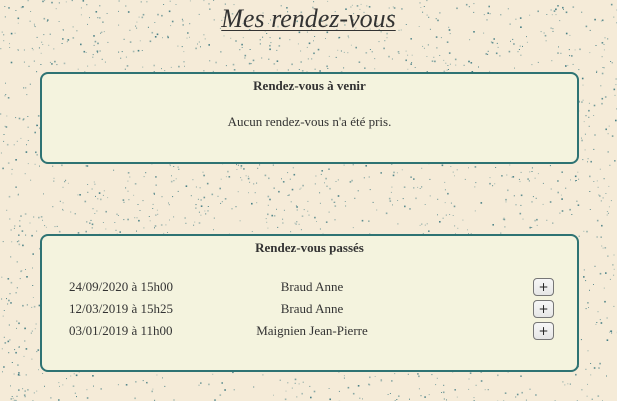 This screenshot has width=617, height=401. What do you see at coordinates (309, 121) in the screenshot?
I see `no-appointments-message: Aucun rendez-vous n'a été pris.` at bounding box center [309, 121].